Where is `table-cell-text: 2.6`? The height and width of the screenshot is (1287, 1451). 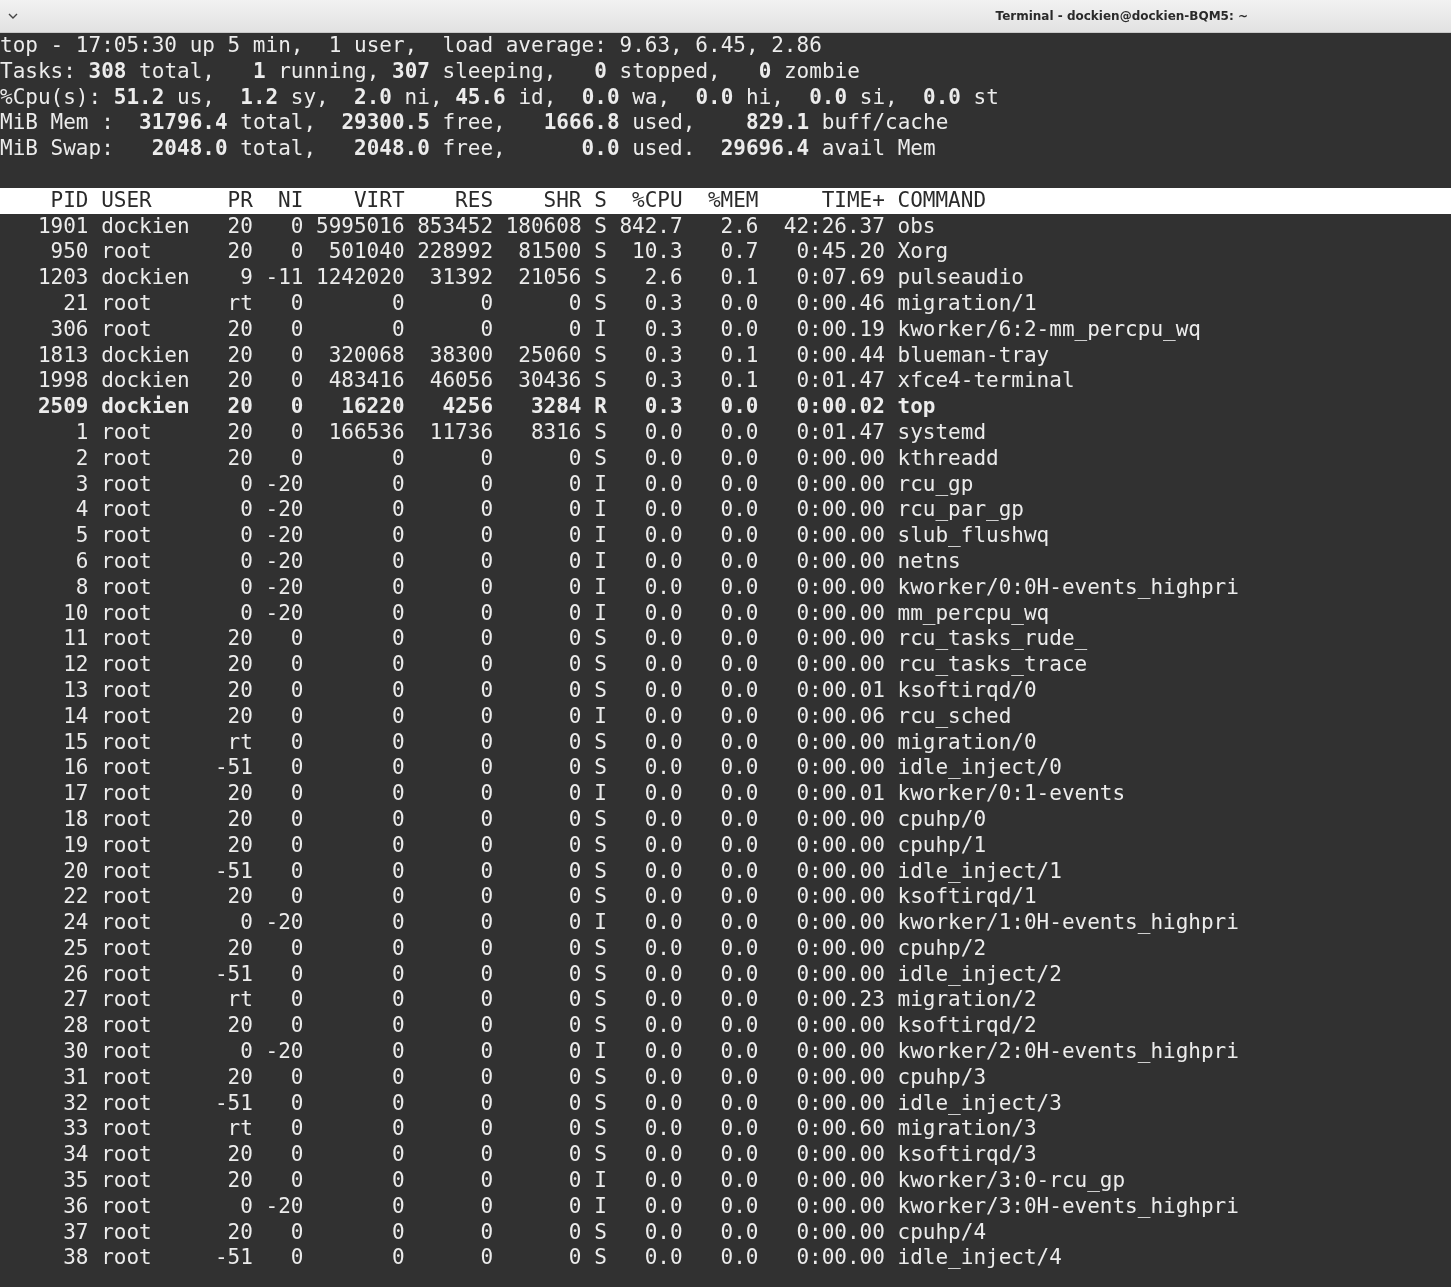 table-cell-text: 2.6 is located at coordinates (663, 278).